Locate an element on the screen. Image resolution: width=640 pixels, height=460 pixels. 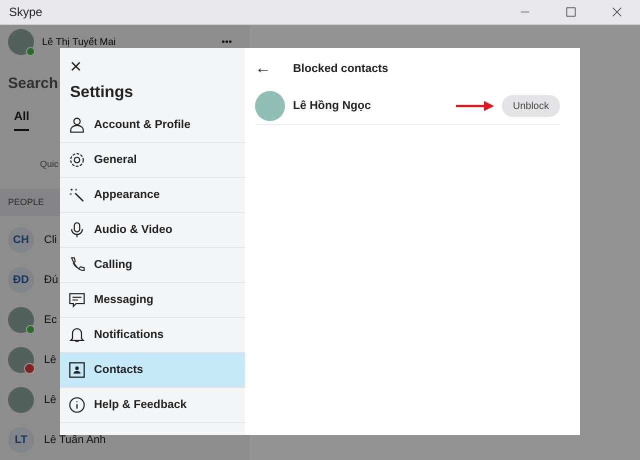
message-icon is located at coordinates (77, 300).